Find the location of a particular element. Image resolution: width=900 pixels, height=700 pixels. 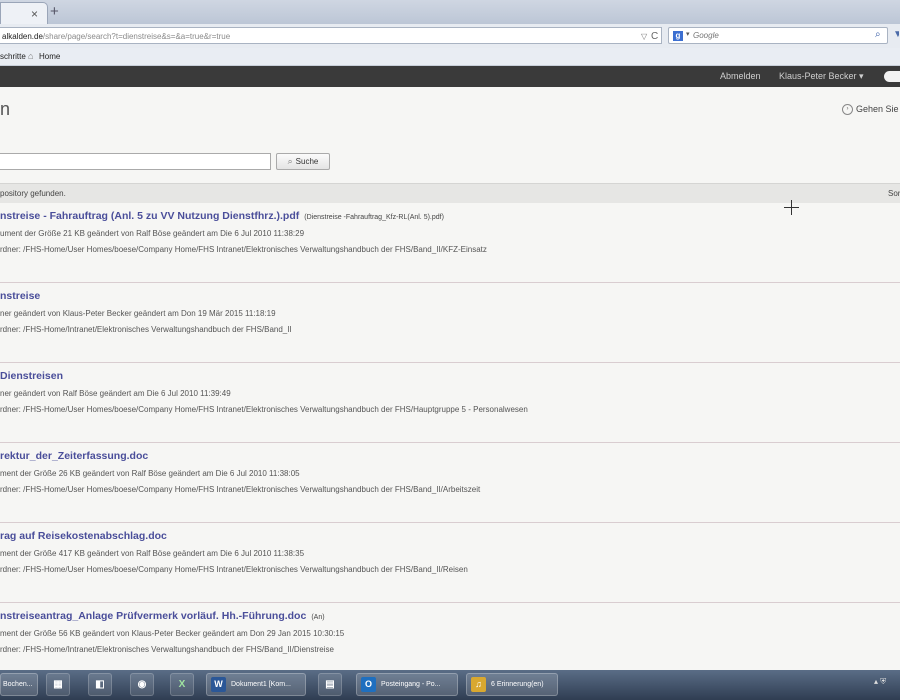

new-tab-button: + is located at coordinates (54, 11).